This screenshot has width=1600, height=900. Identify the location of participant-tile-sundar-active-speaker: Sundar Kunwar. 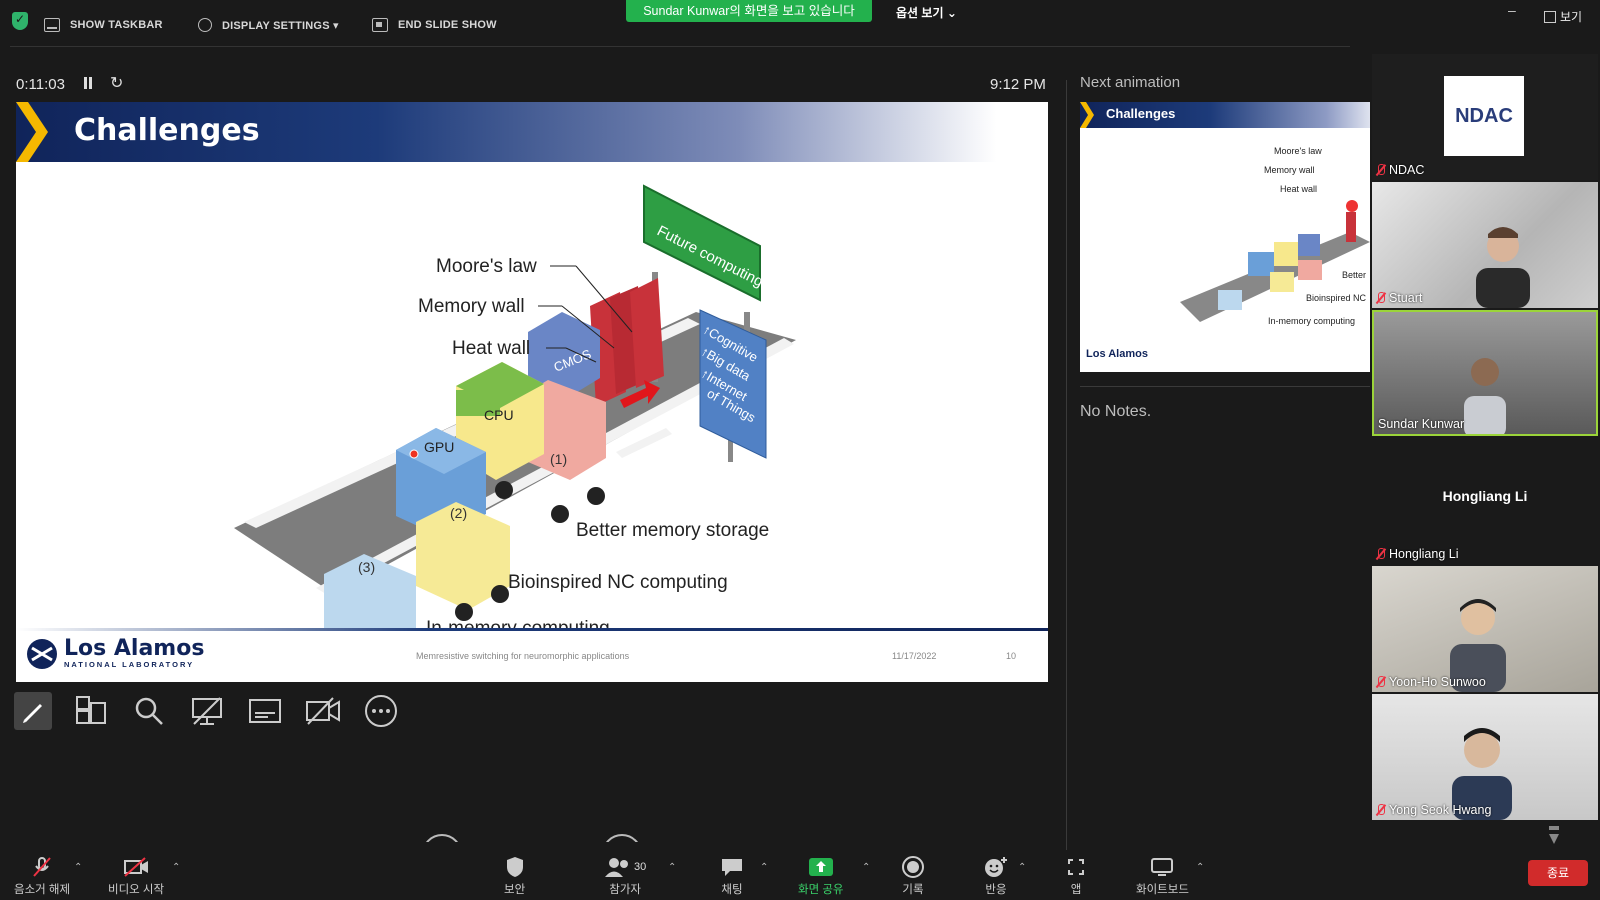
(1485, 373).